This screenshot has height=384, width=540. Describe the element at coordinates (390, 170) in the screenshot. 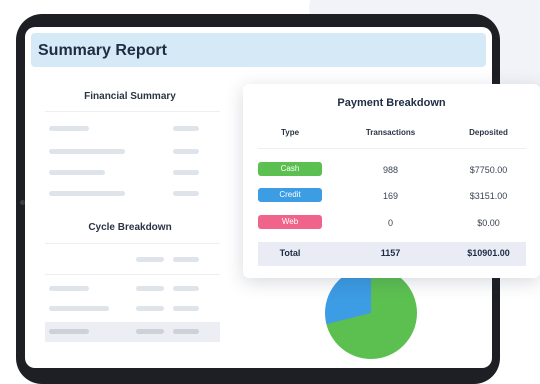

I see `transactions-cell: 988` at that location.